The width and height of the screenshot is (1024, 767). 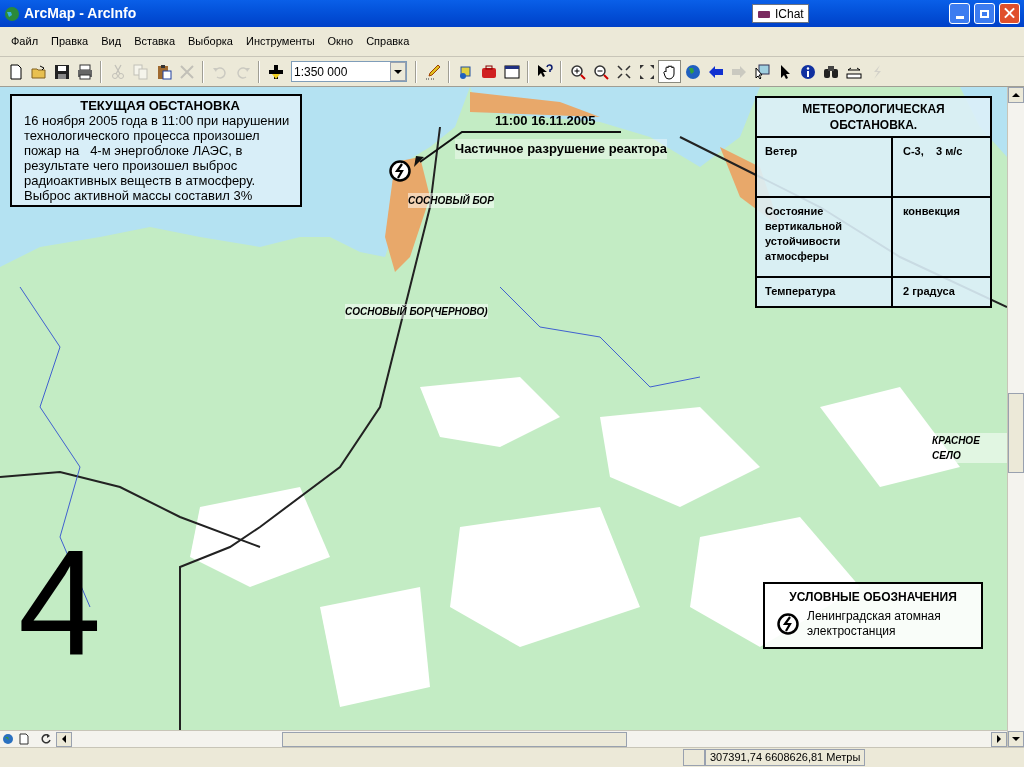 What do you see at coordinates (70, 41) in the screenshot?
I see `menu-item: Правка` at bounding box center [70, 41].